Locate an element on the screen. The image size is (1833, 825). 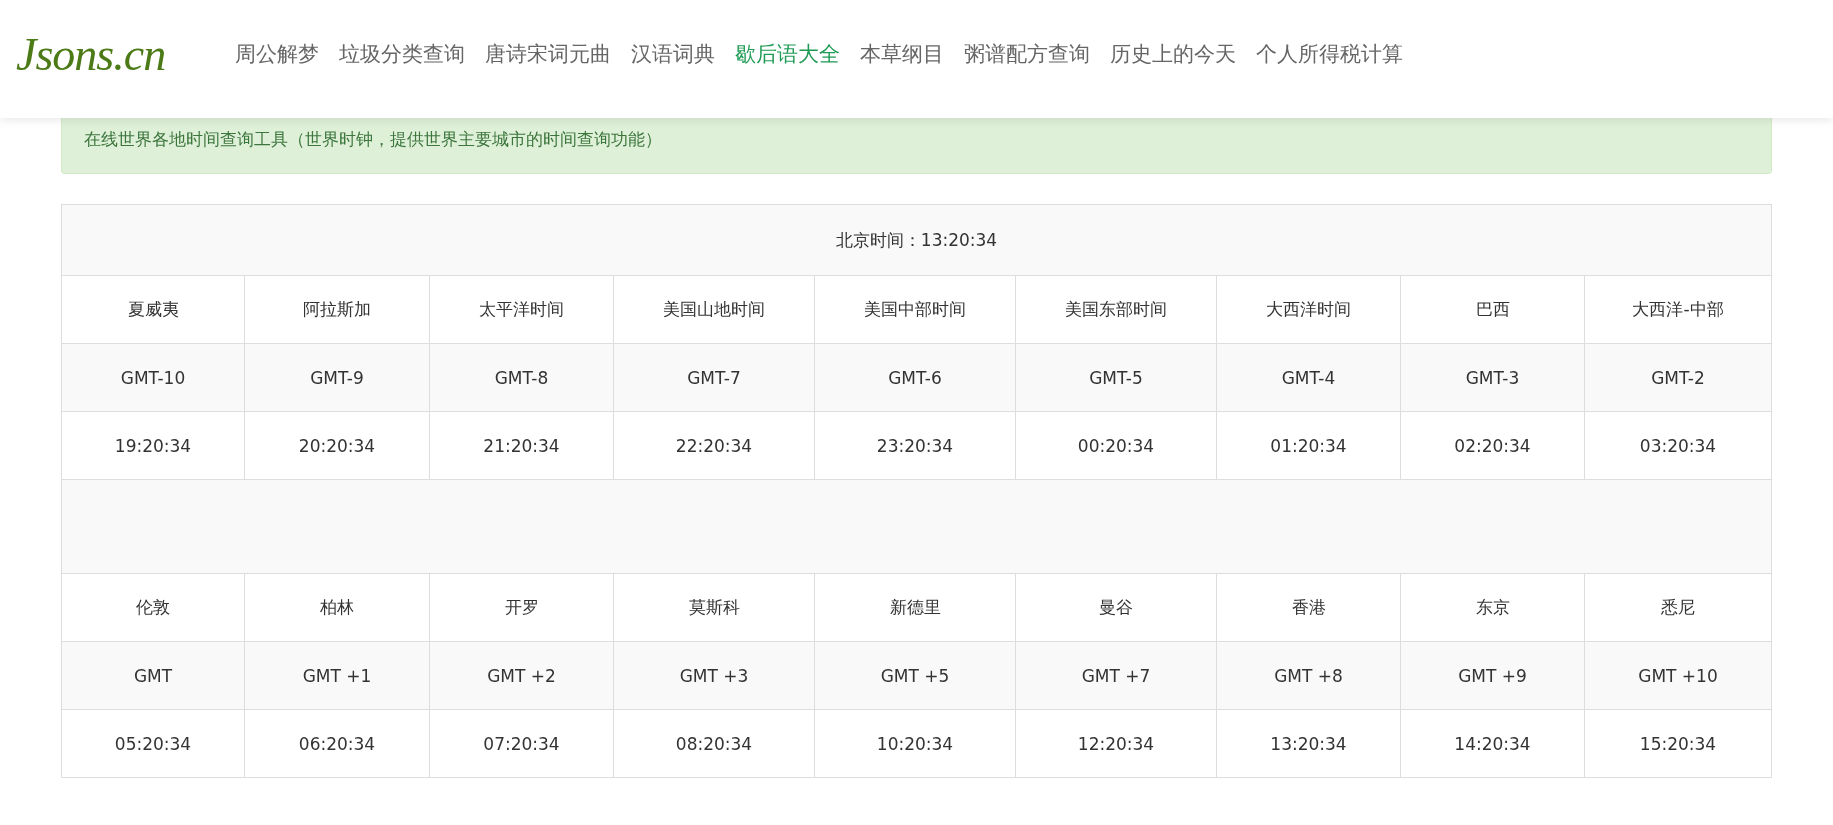
time-cell: 20:20:34 is located at coordinates (337, 445).